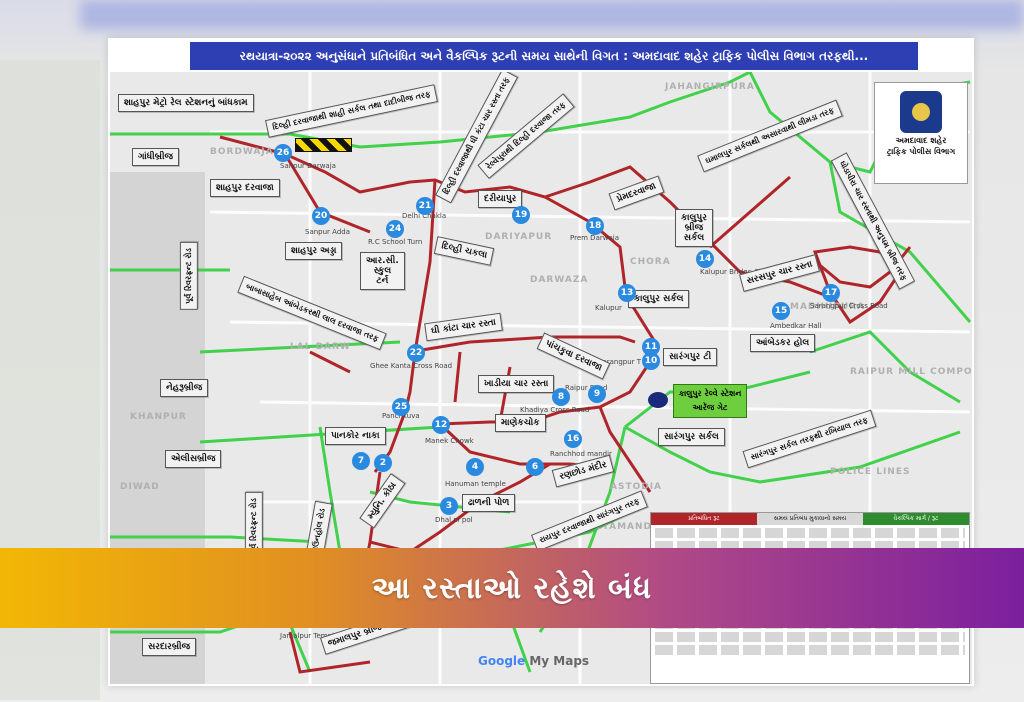  Describe the element at coordinates (475, 484) in the screenshot. I see `place-name: Hanuman temple` at that location.